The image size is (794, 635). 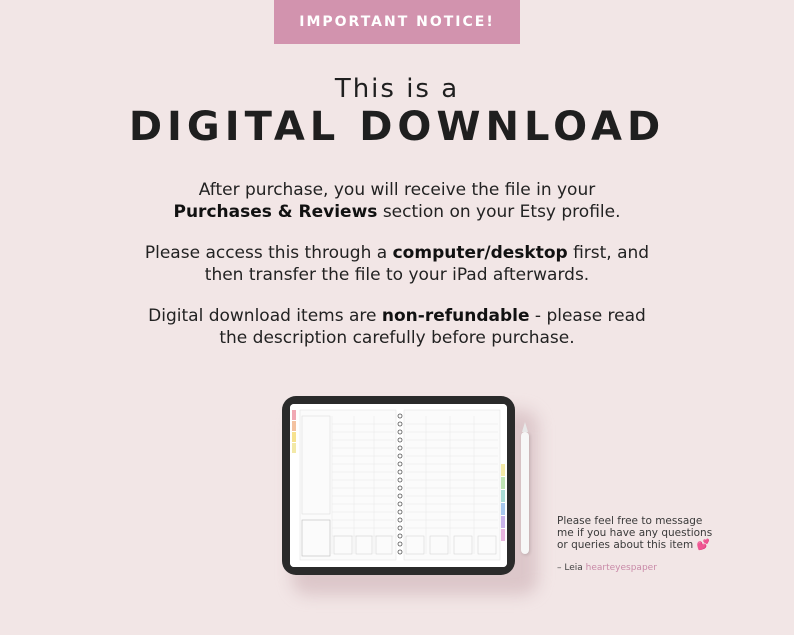 What do you see at coordinates (630, 521) in the screenshot?
I see `contact-note-line1: Please feel free to message` at bounding box center [630, 521].